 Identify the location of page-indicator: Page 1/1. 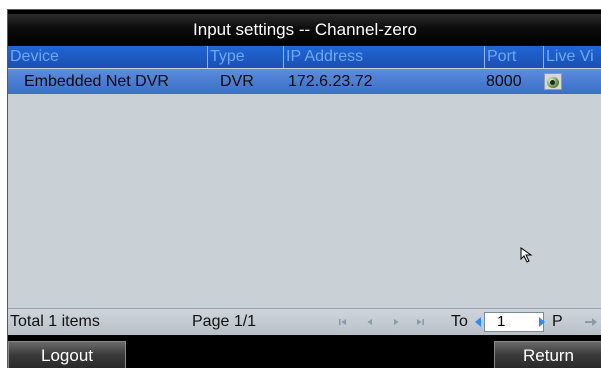
(224, 321).